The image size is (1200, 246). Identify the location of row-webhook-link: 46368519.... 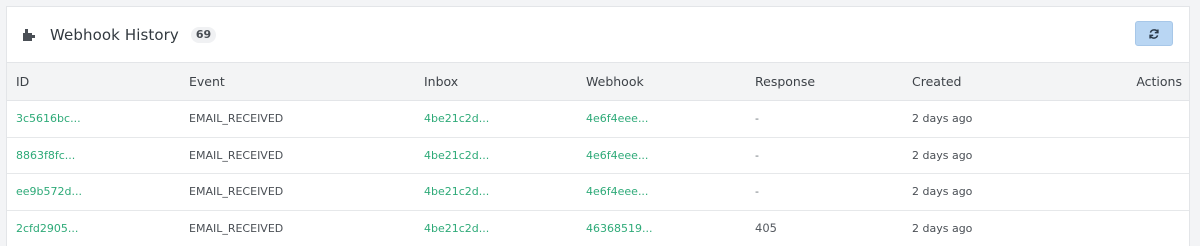
(661, 228).